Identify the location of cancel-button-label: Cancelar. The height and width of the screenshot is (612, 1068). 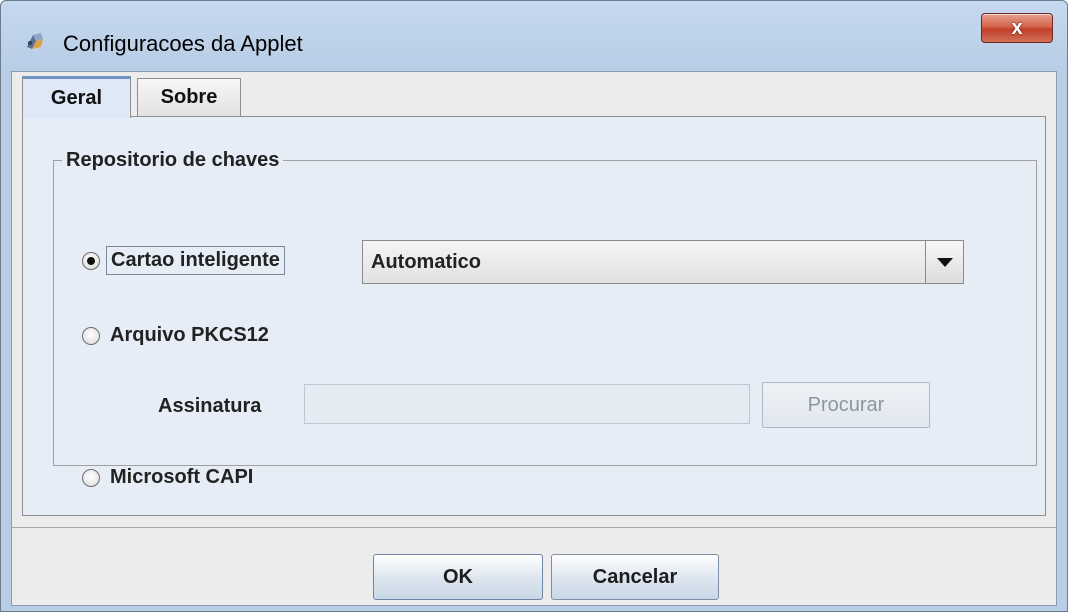
(635, 576).